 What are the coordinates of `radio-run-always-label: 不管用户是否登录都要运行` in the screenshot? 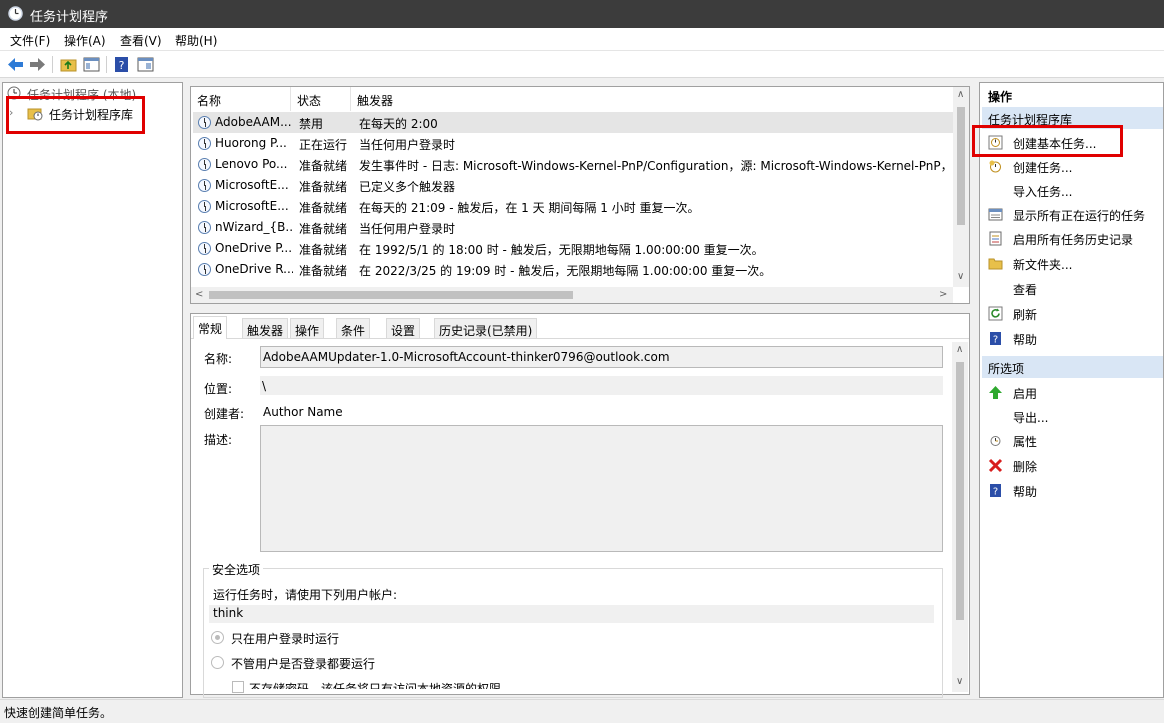 It's located at (303, 664).